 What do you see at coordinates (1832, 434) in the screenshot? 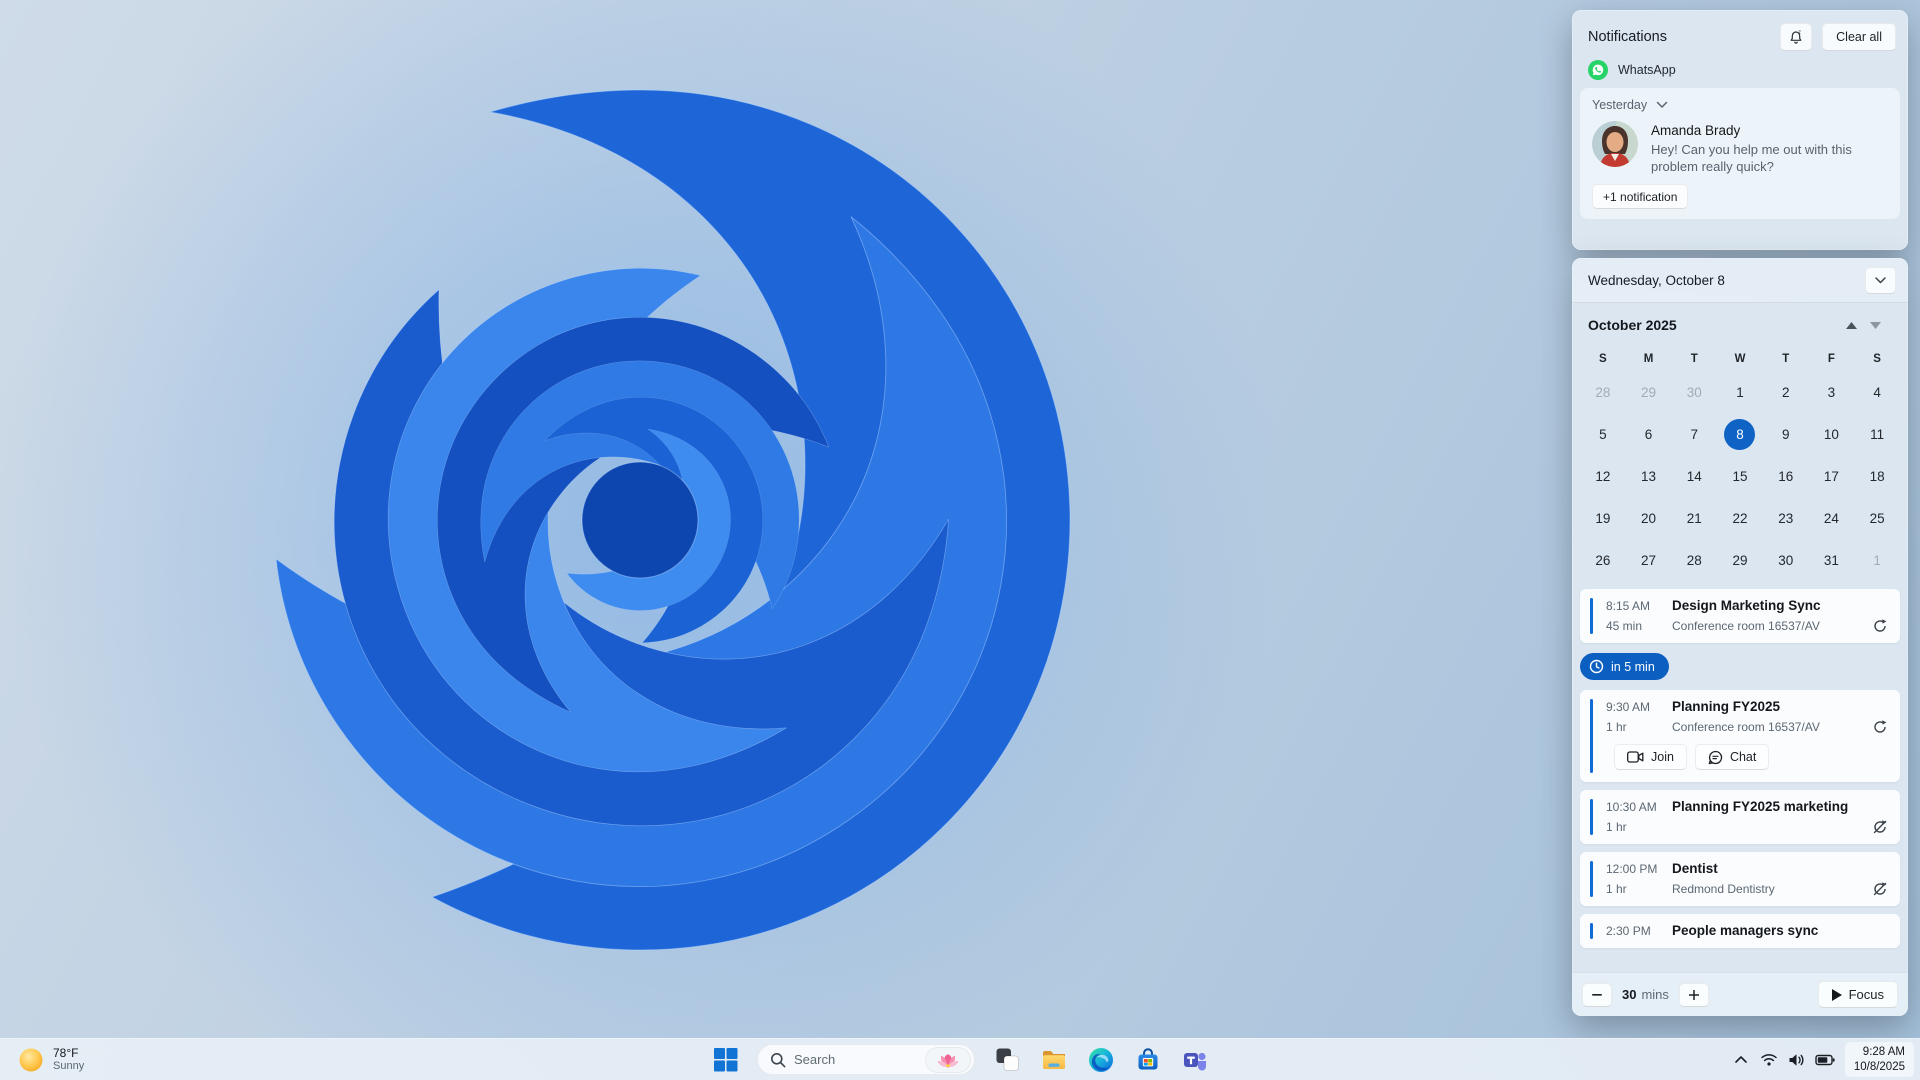
I see `calendar-day: 10` at bounding box center [1832, 434].